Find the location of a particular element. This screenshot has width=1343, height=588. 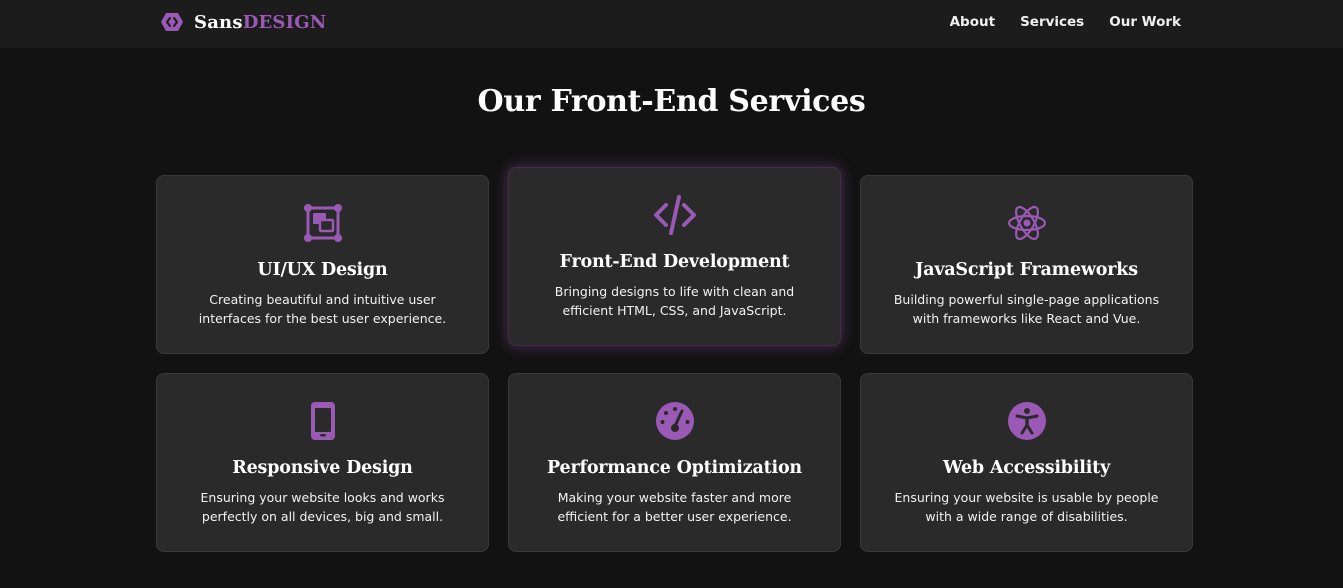

navbar: SansDESIGN About Services Our Work is located at coordinates (671, 24).